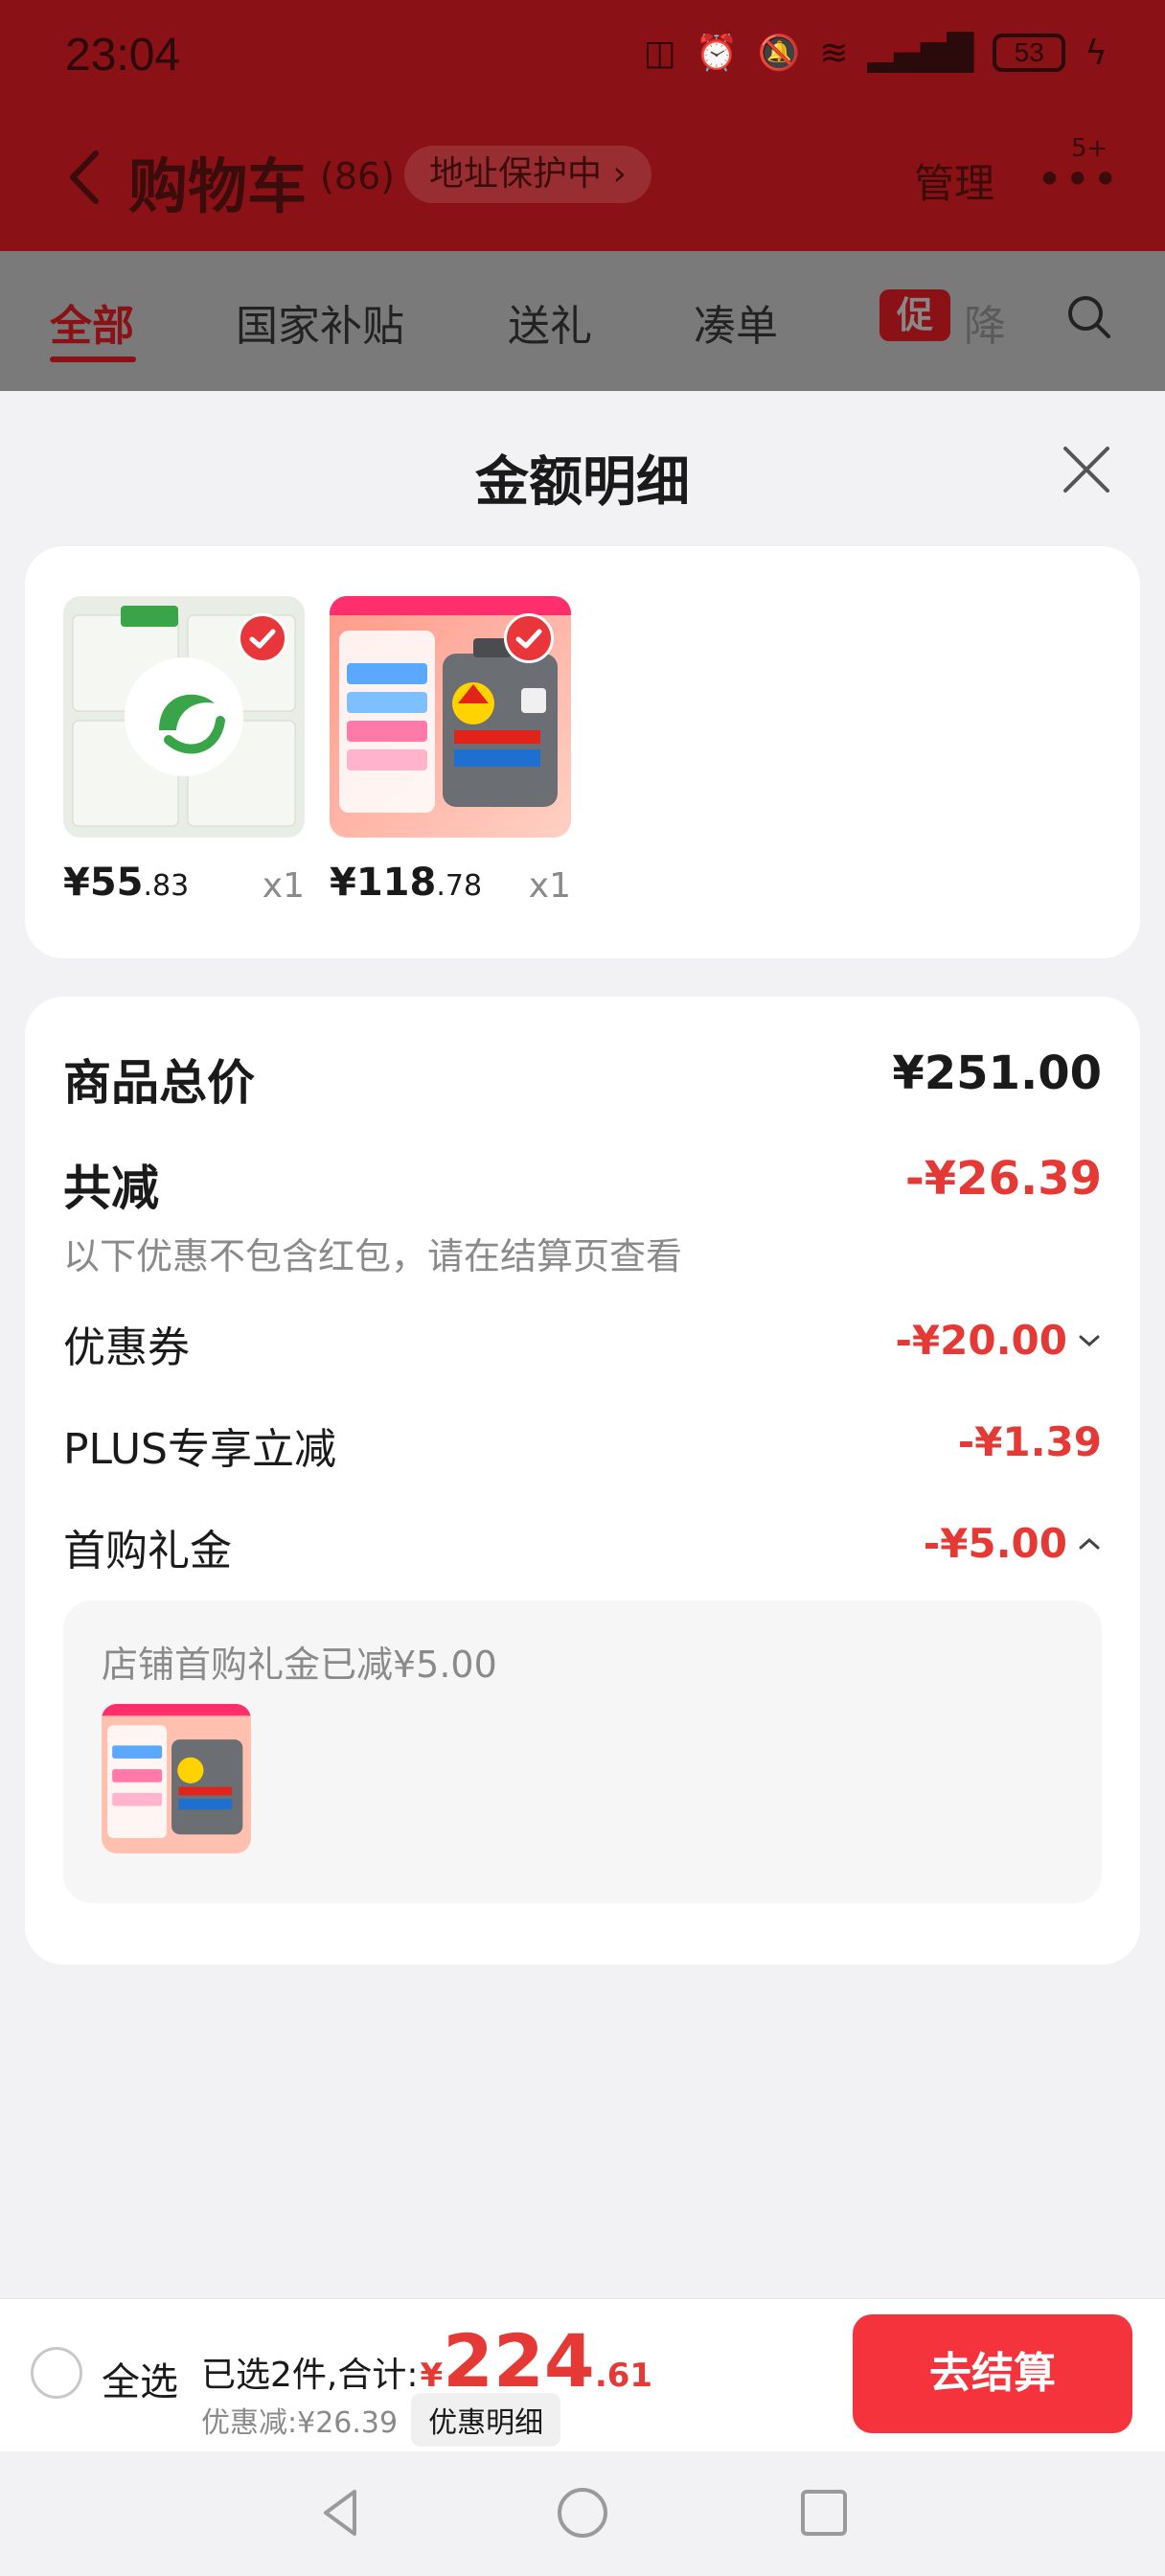 The width and height of the screenshot is (1165, 2576). What do you see at coordinates (1089, 148) in the screenshot?
I see `message-badge: 5+` at bounding box center [1089, 148].